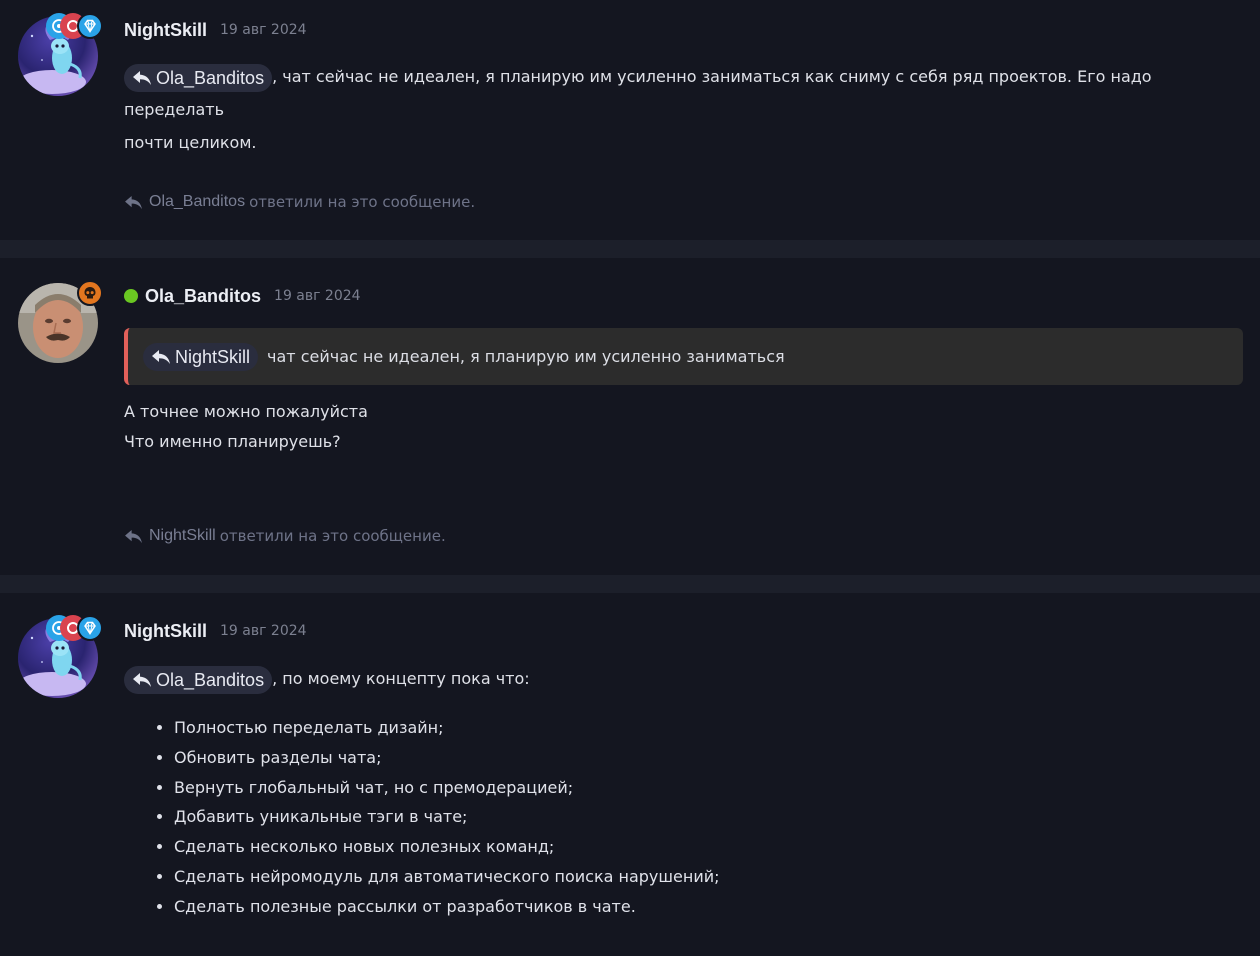  What do you see at coordinates (401, 678) in the screenshot?
I see `post-text: , по моему концепту пока что:` at bounding box center [401, 678].